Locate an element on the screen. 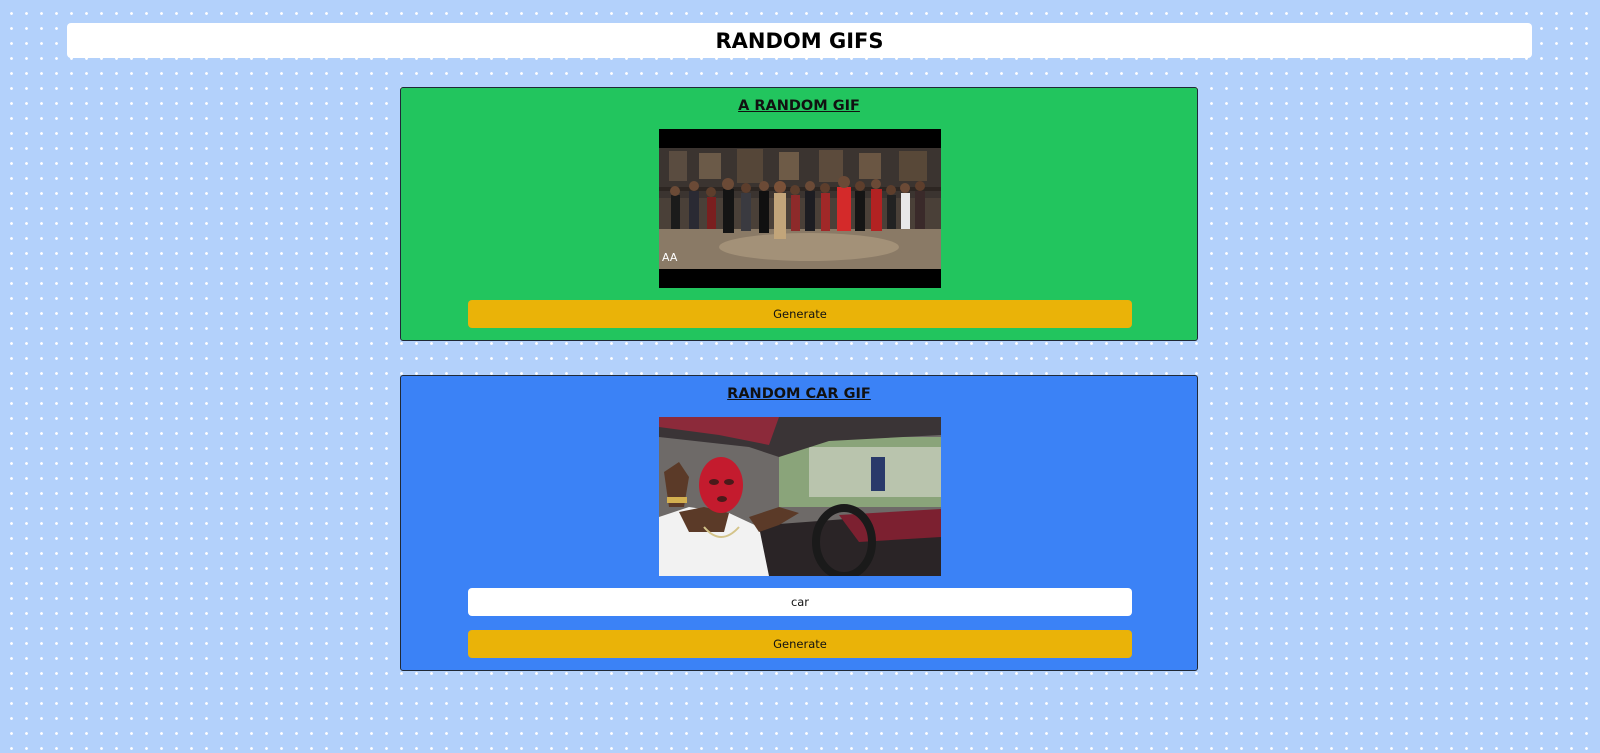 The height and width of the screenshot is (753, 1600). header-bar: RANDOM GIFS is located at coordinates (799, 40).